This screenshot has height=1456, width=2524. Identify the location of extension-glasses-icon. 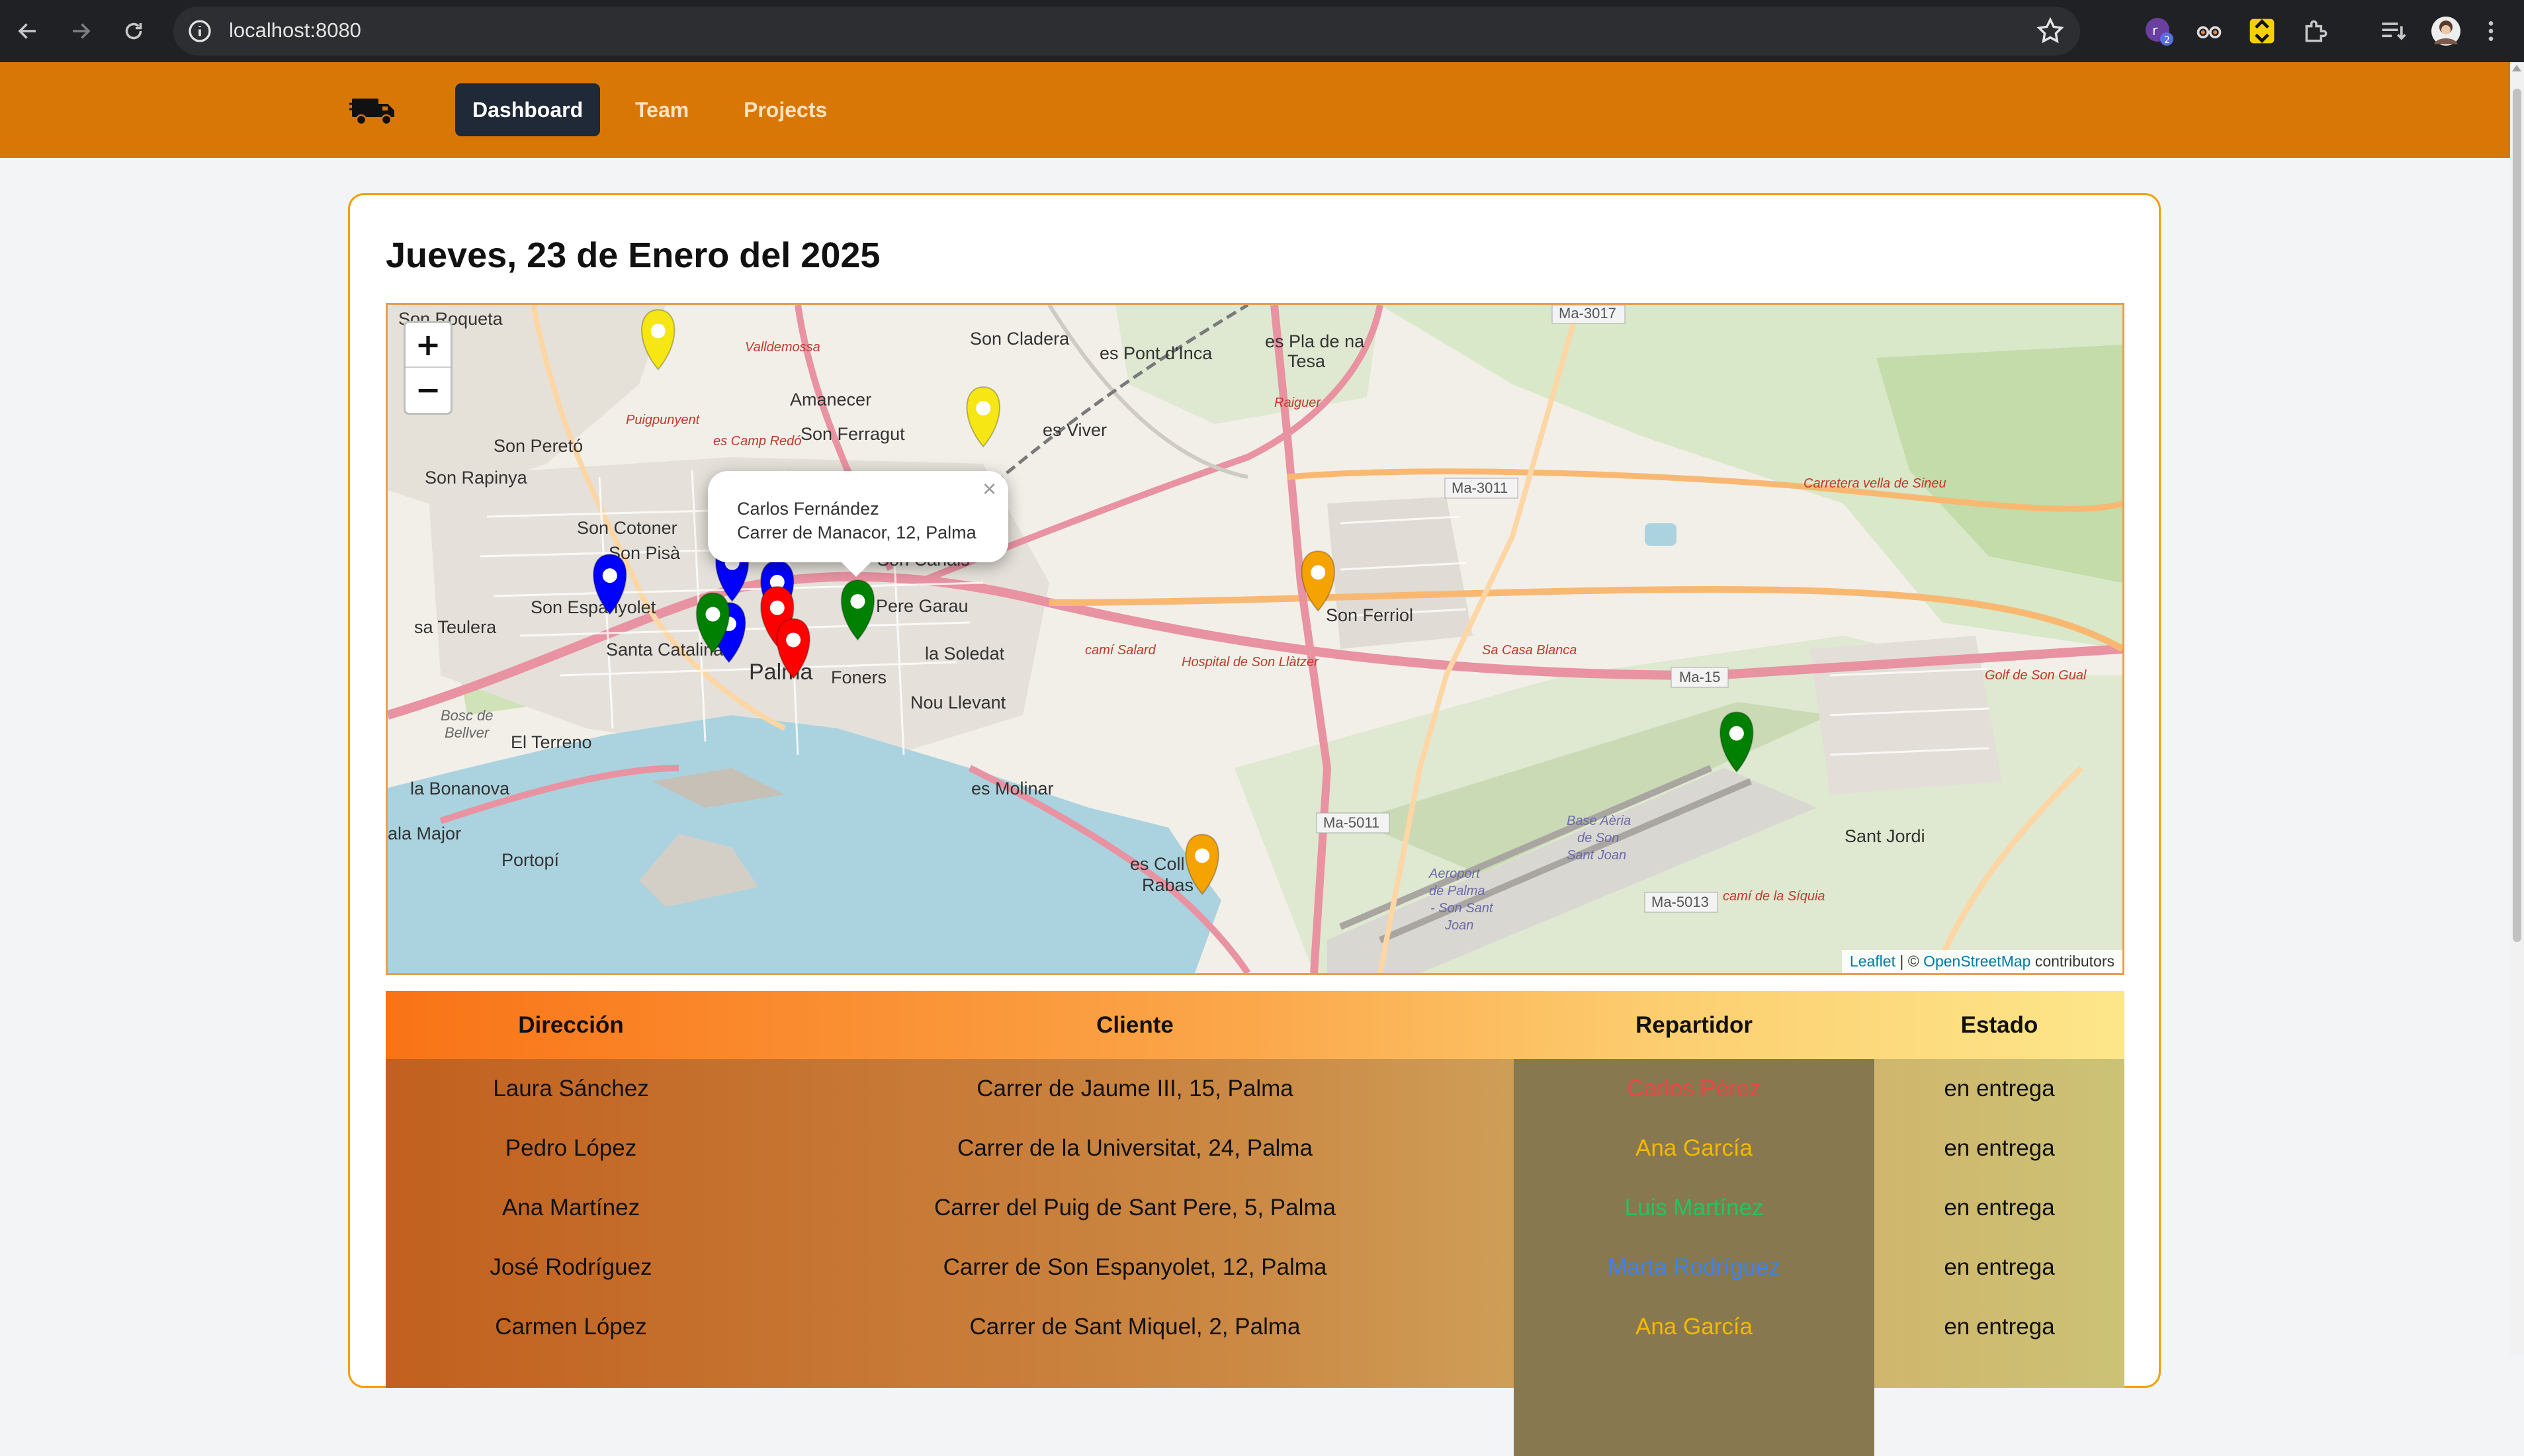
(2209, 31).